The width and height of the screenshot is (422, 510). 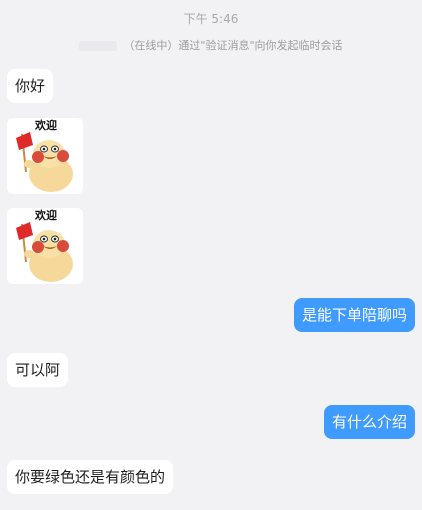 What do you see at coordinates (38, 370) in the screenshot?
I see `message-bubble-incoming: 可以阿` at bounding box center [38, 370].